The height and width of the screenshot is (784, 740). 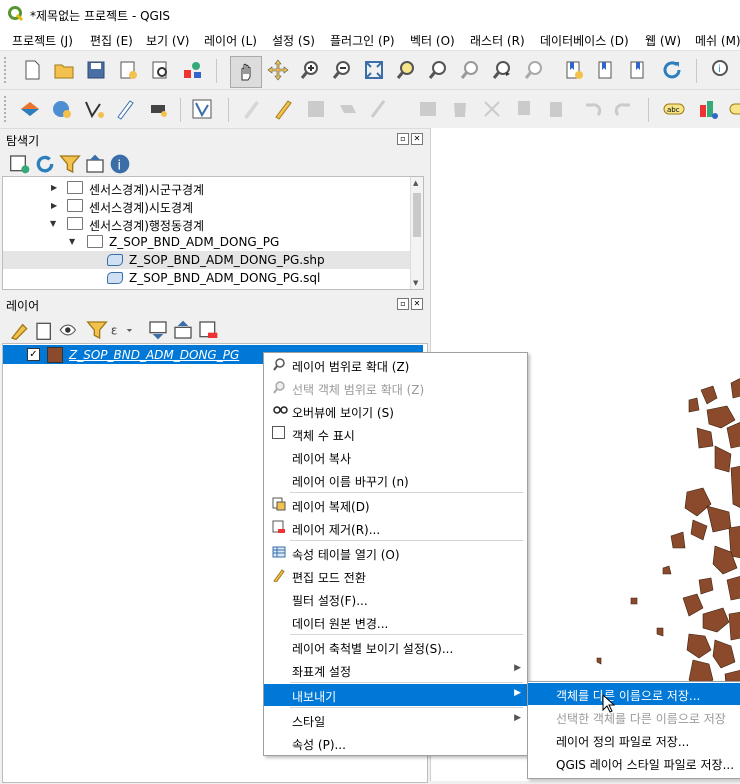 I want to click on menu-plugins: 플러그인 (P), so click(x=362, y=40).